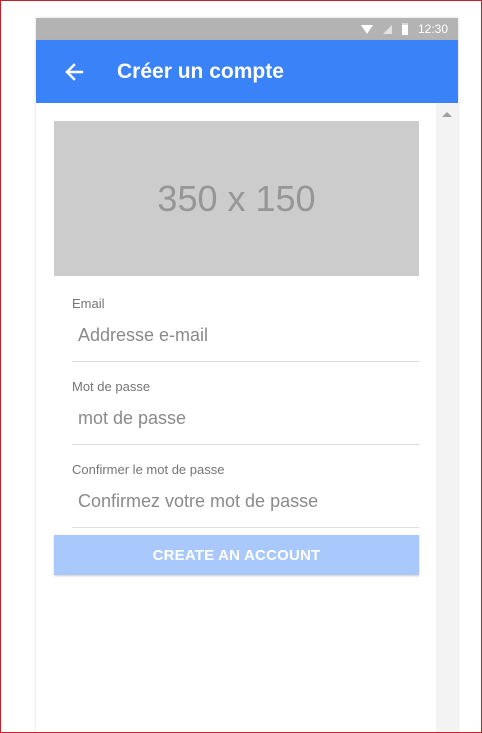 The image size is (482, 733). I want to click on status-time: 12:30, so click(432, 29).